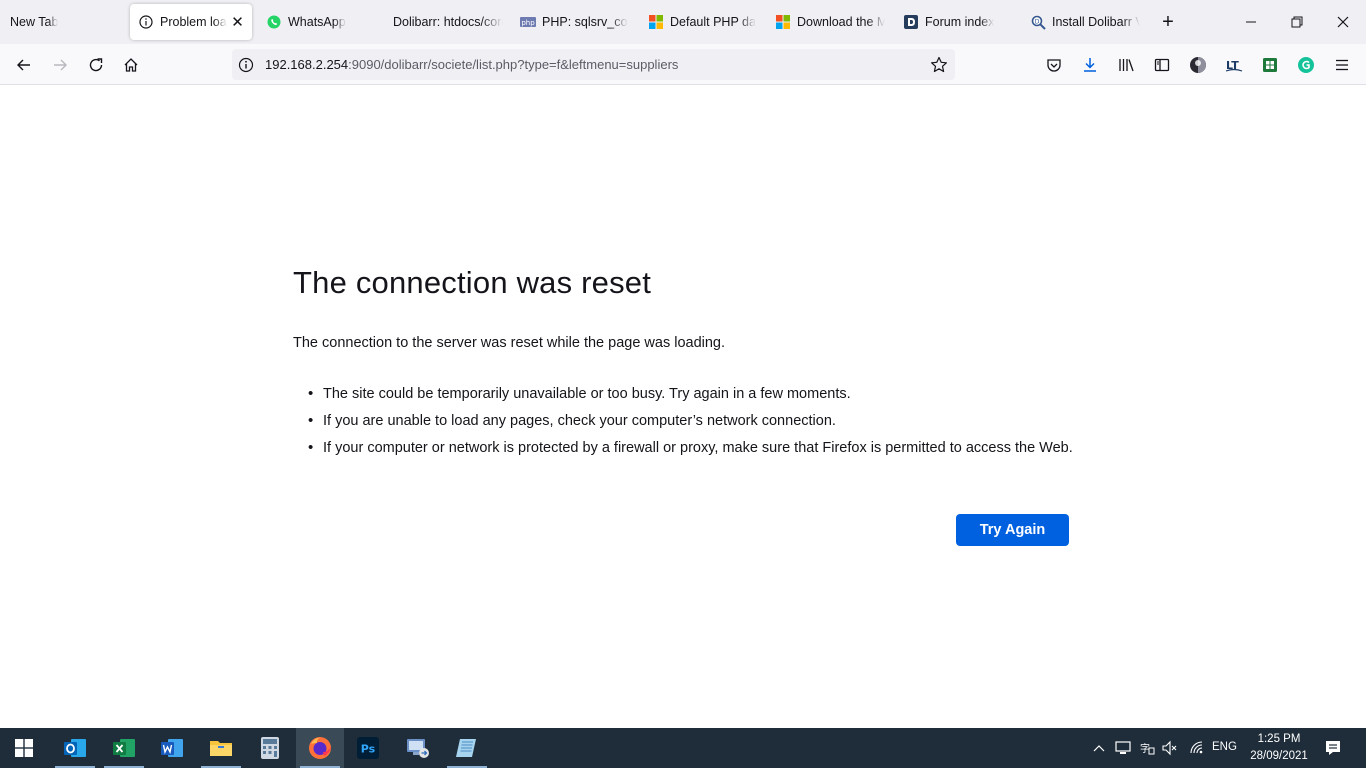 The image size is (1366, 768). I want to click on info-icon, so click(146, 22).